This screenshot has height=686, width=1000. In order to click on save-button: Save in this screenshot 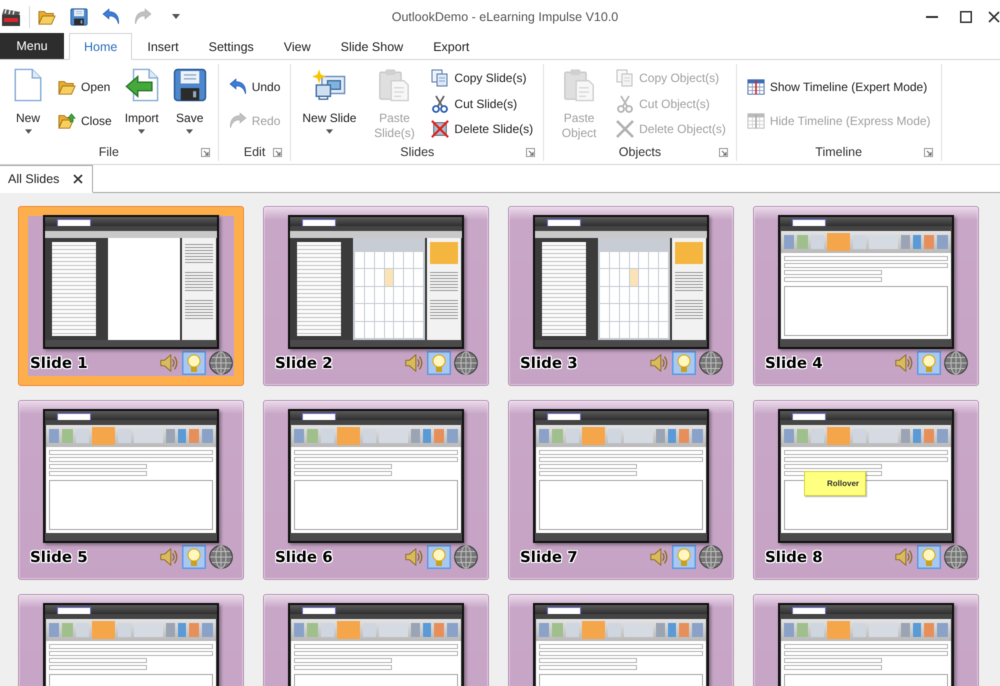, I will do `click(190, 103)`.